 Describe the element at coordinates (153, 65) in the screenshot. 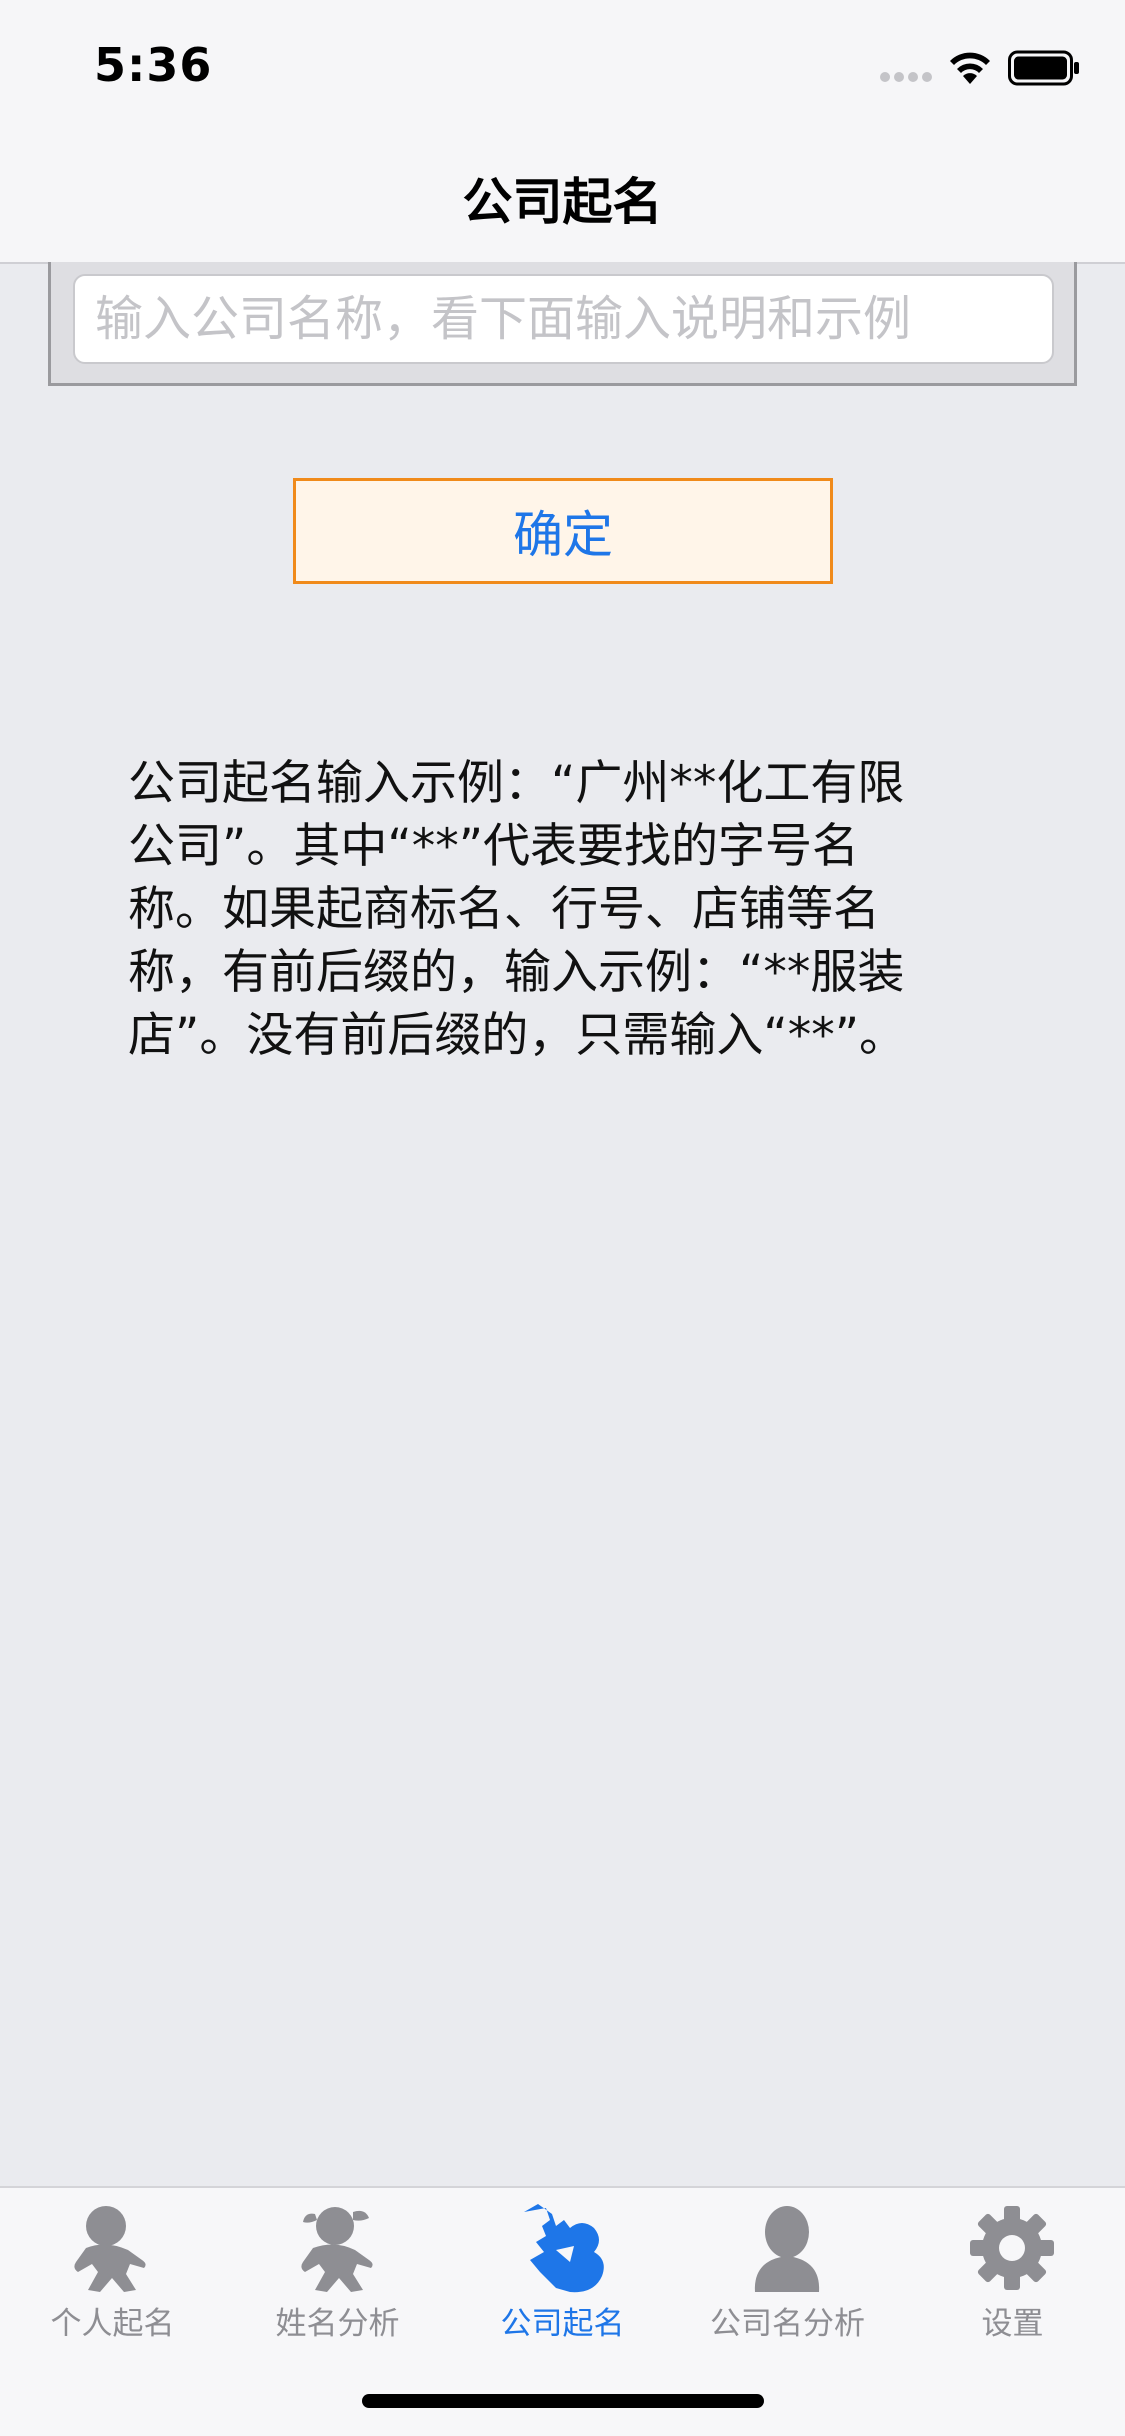

I see `status-time: 5:36` at that location.